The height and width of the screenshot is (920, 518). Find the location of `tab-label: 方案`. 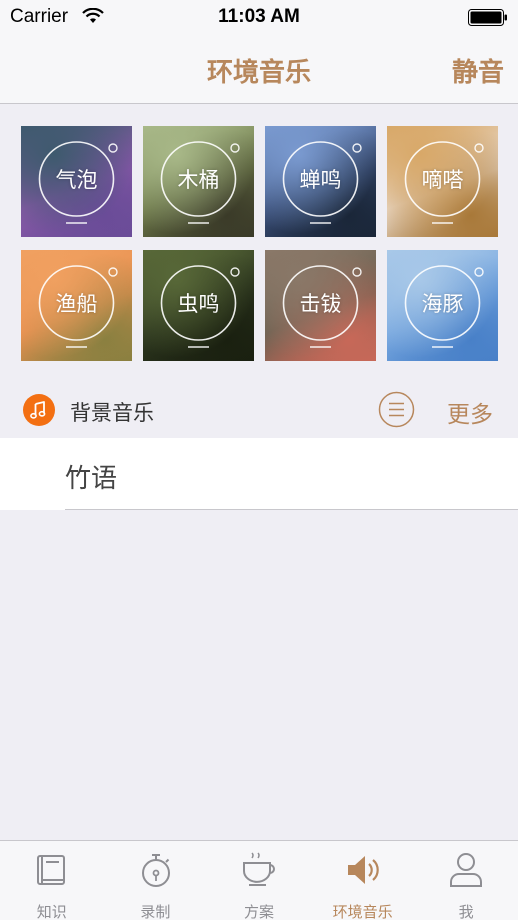

tab-label: 方案 is located at coordinates (258, 911).